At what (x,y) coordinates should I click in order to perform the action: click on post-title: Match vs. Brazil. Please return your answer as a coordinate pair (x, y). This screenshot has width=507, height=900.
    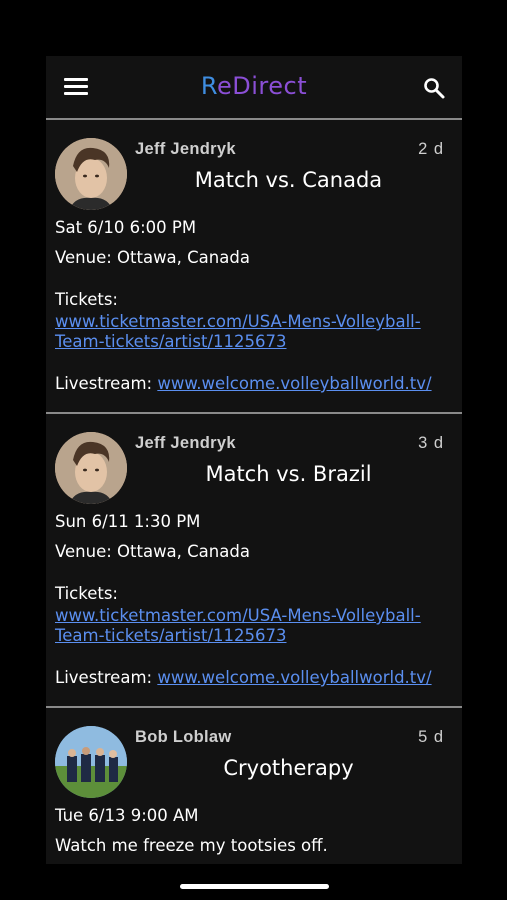
    Looking at the image, I should click on (288, 474).